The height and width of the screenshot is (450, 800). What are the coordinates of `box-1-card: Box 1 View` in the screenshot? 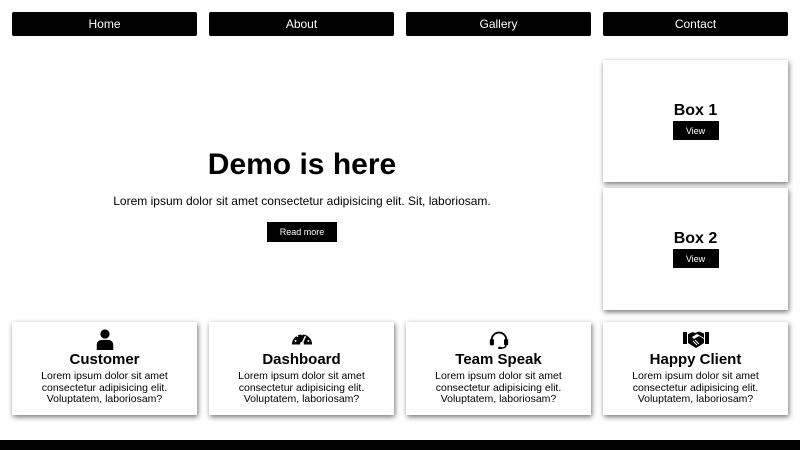 It's located at (695, 121).